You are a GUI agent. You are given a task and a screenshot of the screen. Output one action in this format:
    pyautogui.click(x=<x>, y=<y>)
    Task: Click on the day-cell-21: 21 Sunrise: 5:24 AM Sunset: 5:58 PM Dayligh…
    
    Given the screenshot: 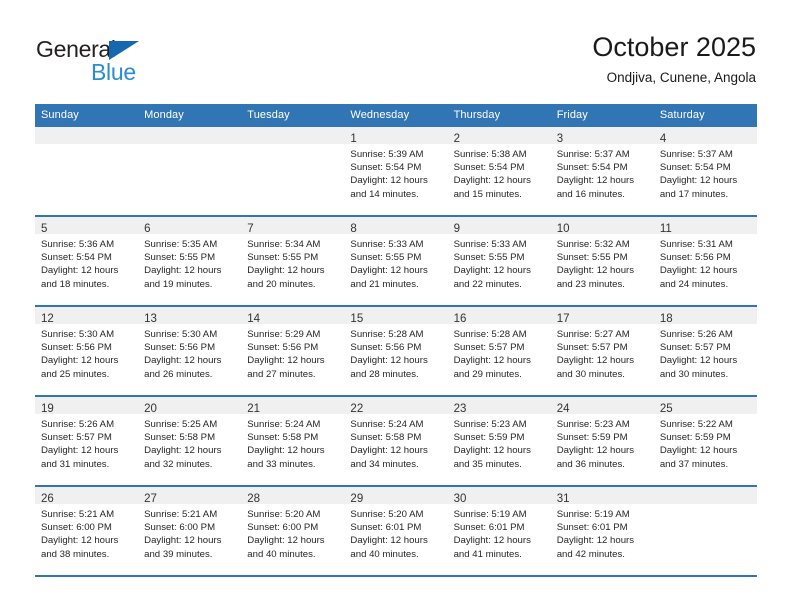 What is the action you would take?
    pyautogui.click(x=293, y=441)
    